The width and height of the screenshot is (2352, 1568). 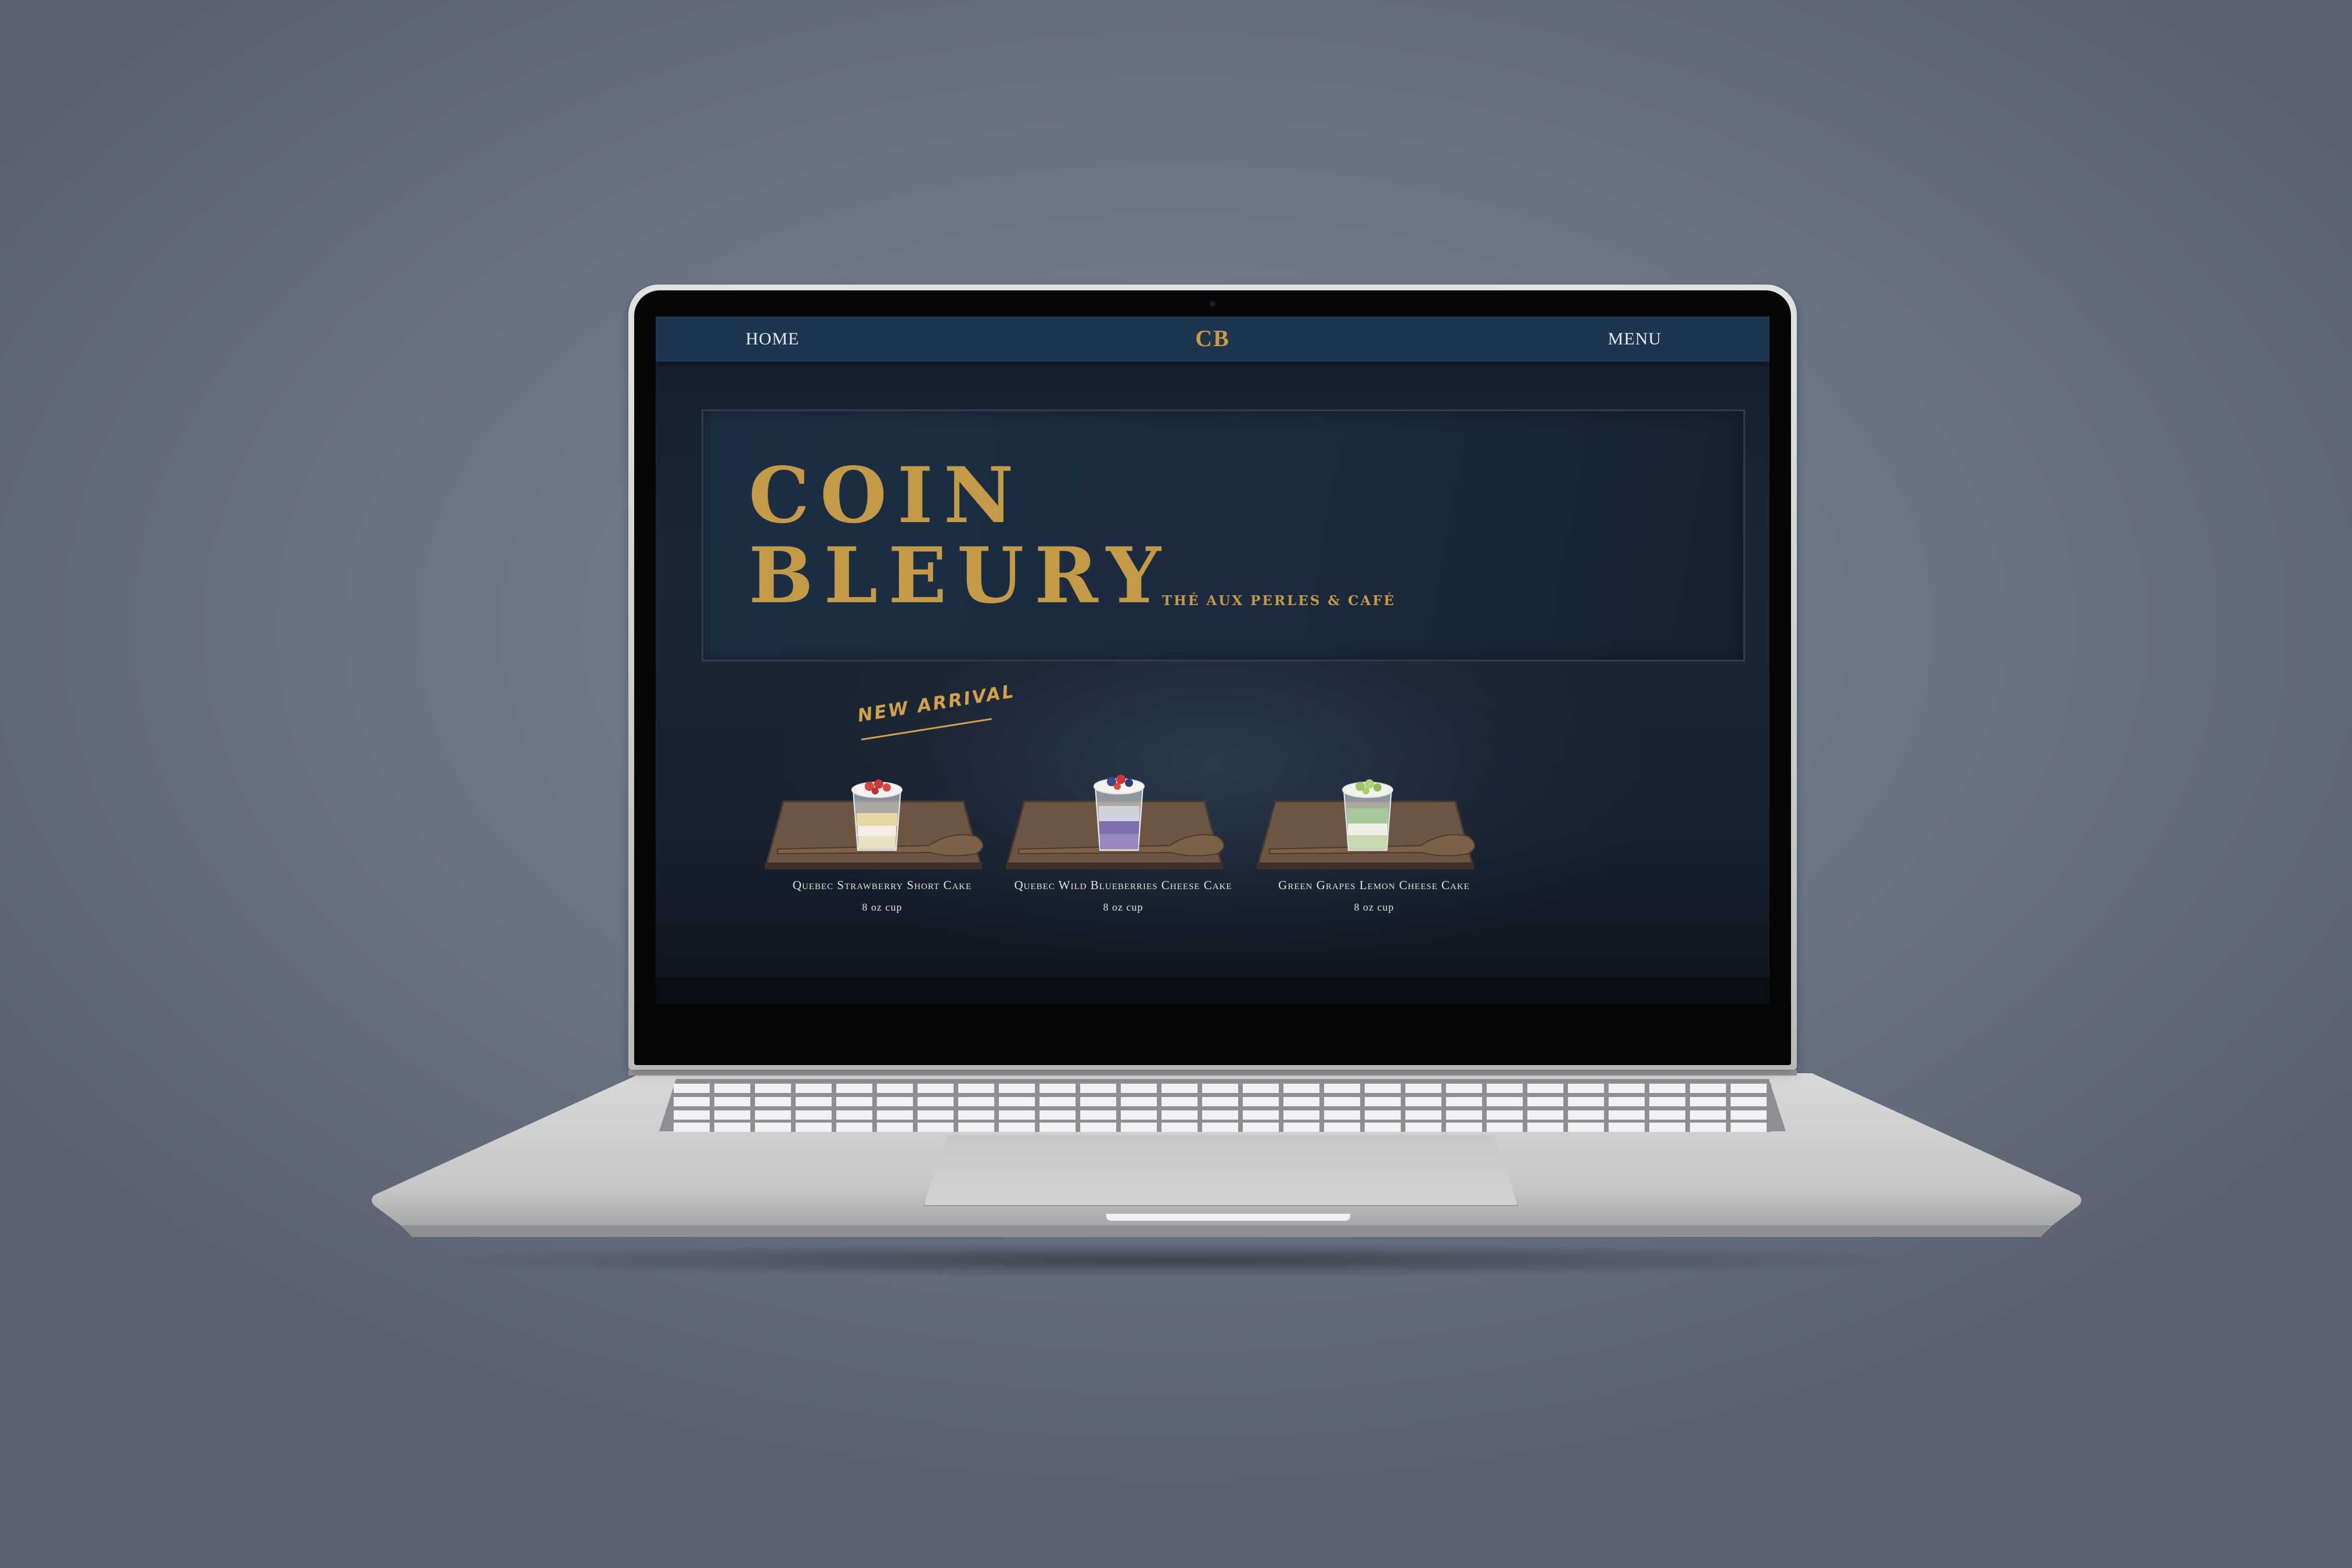 I want to click on hero-tagline: THÉ AUX PERLES & CAFÉ, so click(x=1279, y=601).